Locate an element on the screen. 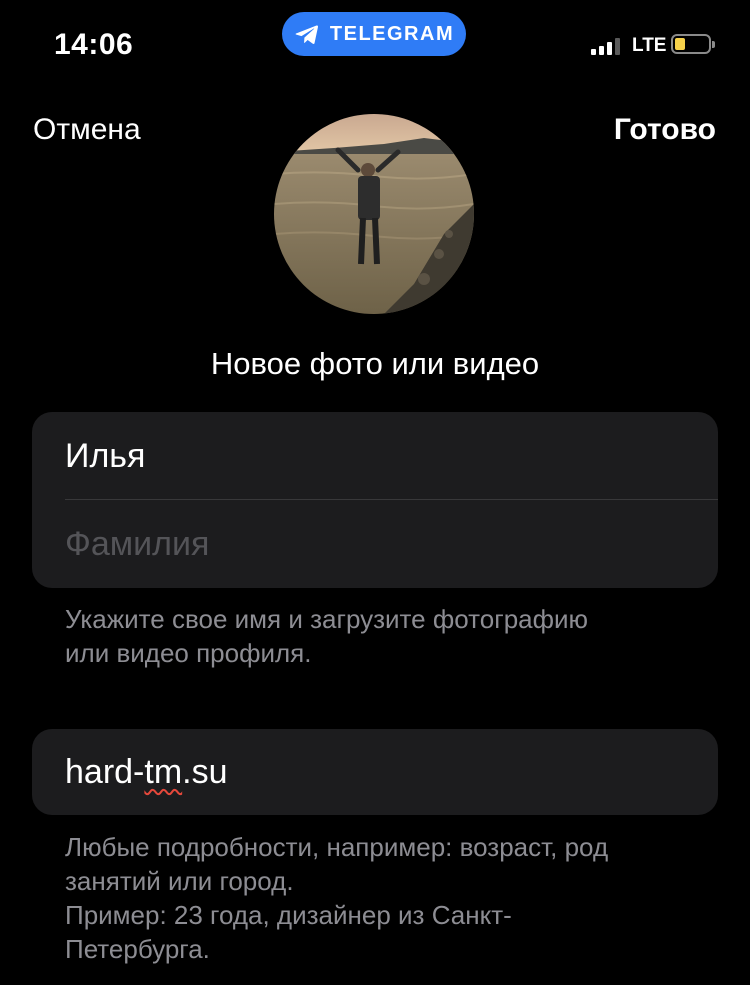  done-button: Готово is located at coordinates (665, 130).